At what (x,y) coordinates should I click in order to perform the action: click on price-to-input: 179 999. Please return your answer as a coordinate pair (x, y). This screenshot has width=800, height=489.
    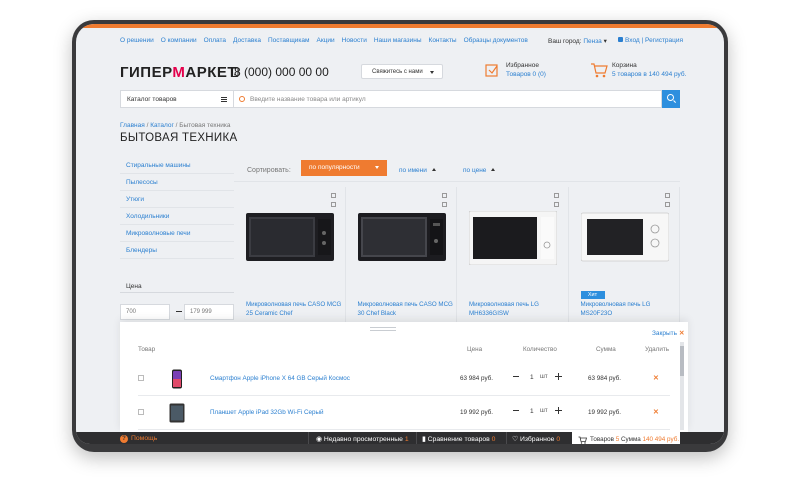
    Looking at the image, I should click on (209, 312).